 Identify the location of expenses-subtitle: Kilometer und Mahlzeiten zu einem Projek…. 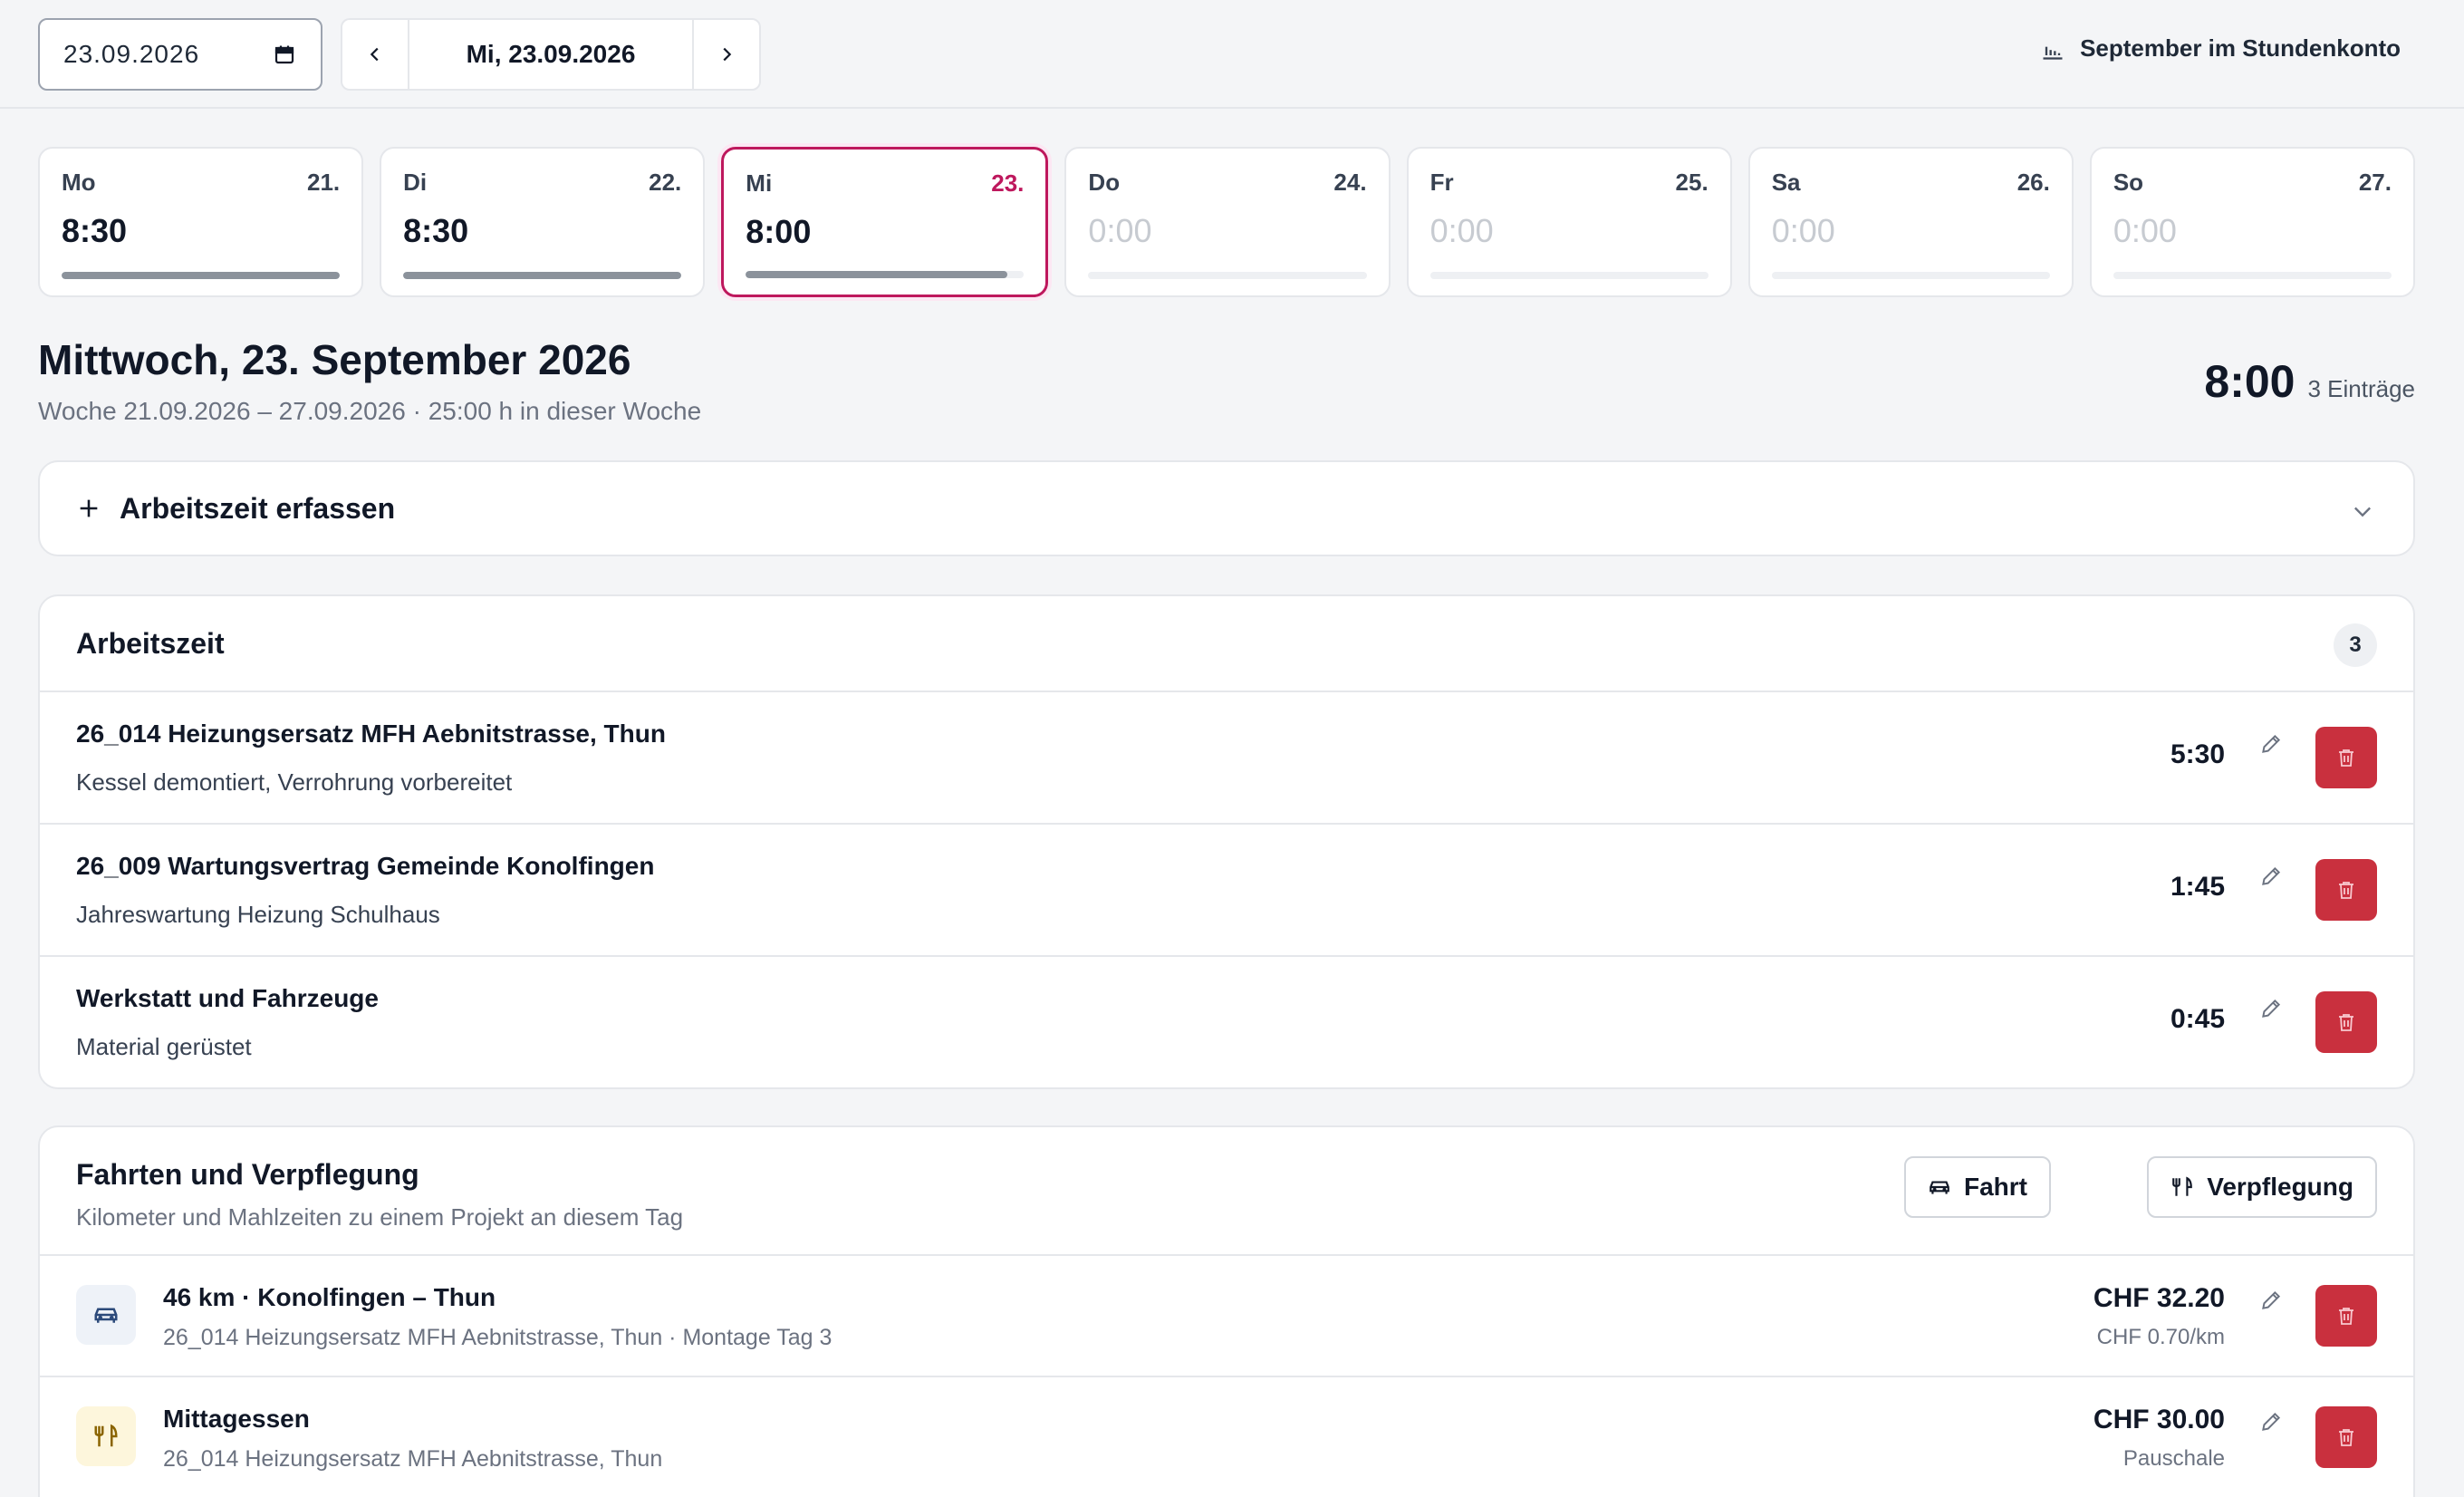
(380, 1217).